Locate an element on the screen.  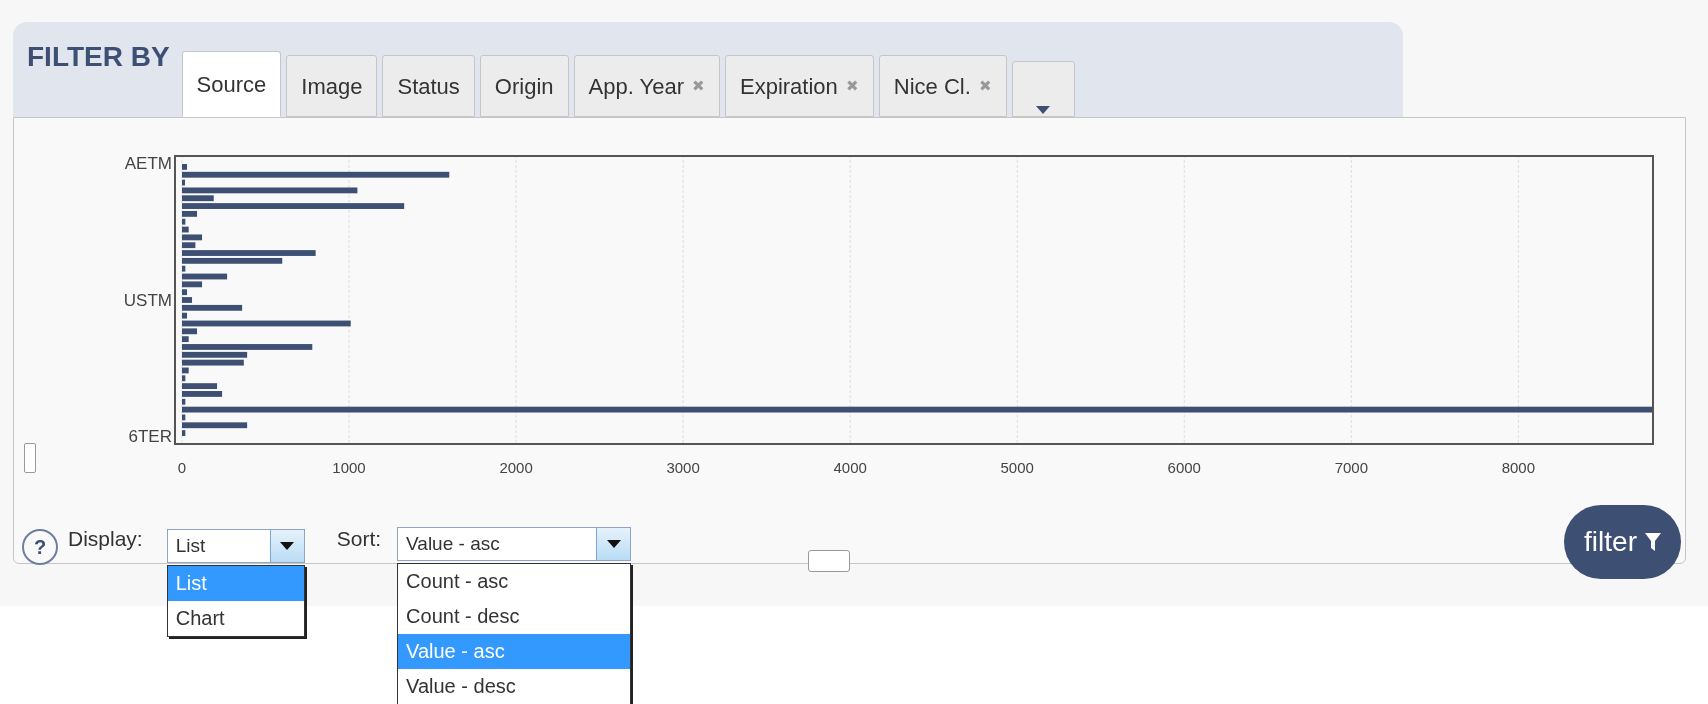
tick-label: 8000 is located at coordinates (1518, 467).